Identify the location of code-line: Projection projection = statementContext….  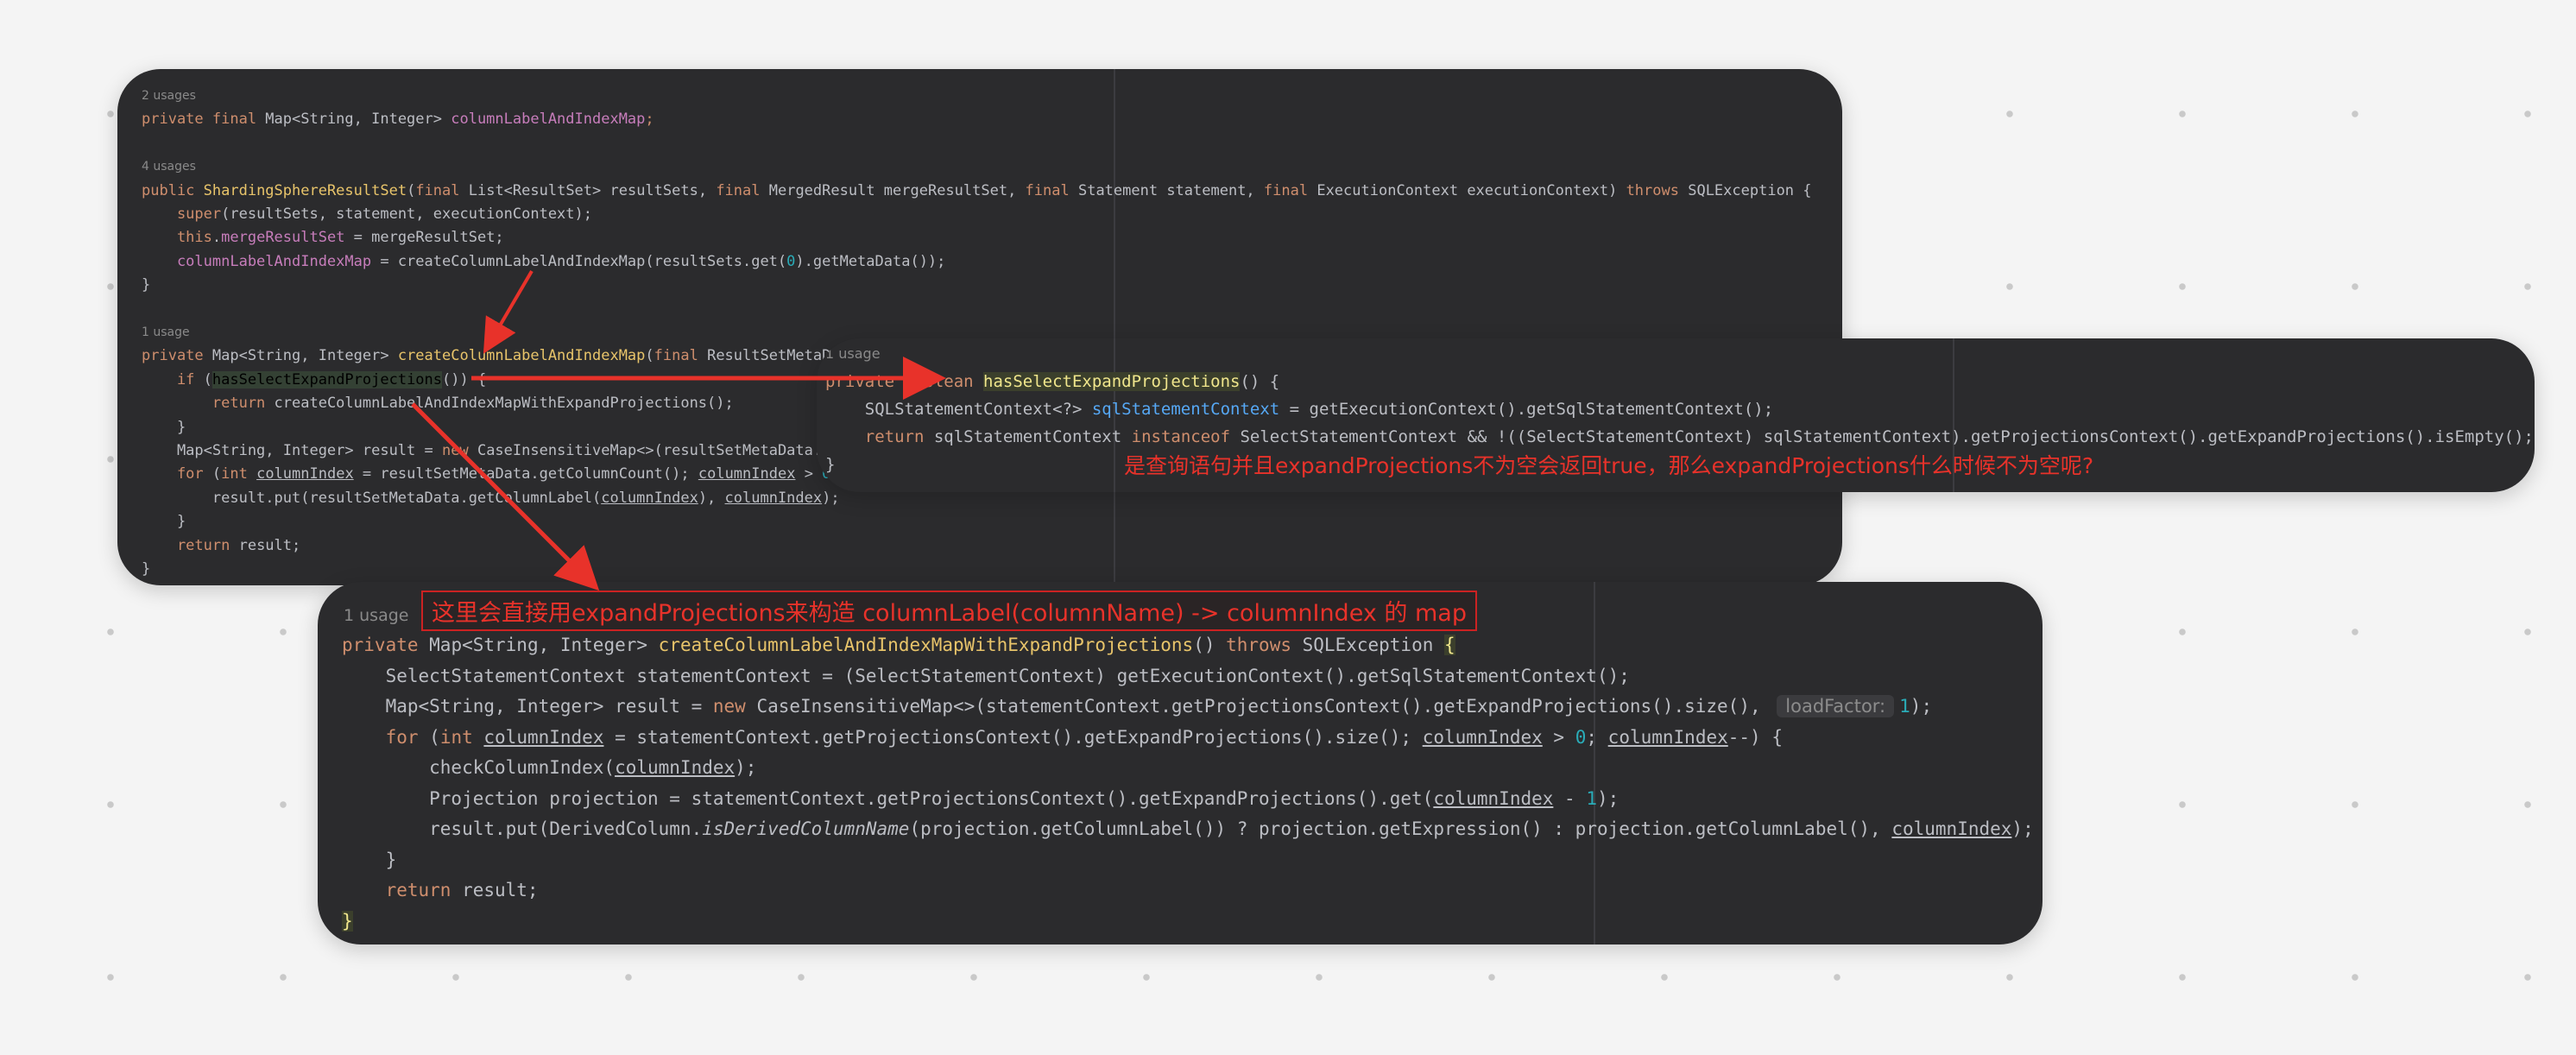
(1192, 799).